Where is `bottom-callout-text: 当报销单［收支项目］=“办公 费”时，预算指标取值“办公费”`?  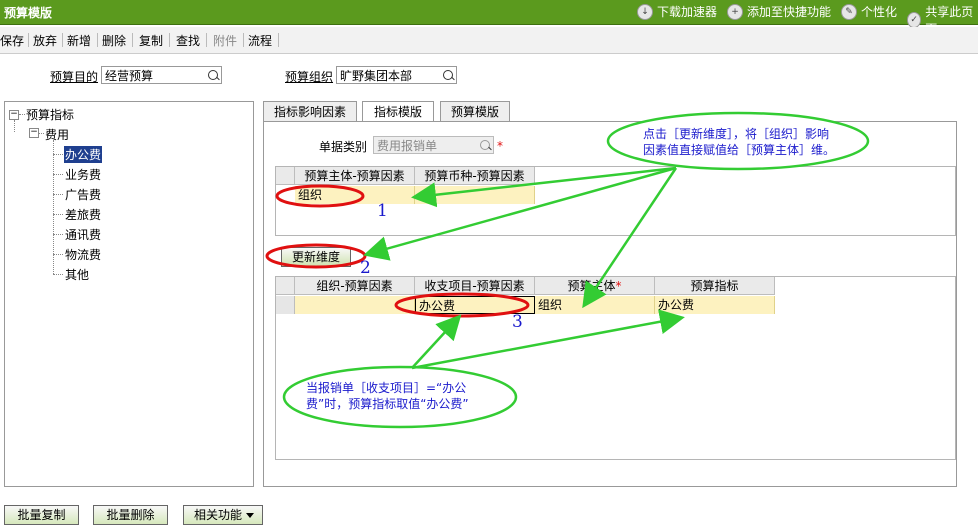
bottom-callout-text: 当报销单［收支项目］=“办公 费”时，预算指标取值“办公费” is located at coordinates (387, 396).